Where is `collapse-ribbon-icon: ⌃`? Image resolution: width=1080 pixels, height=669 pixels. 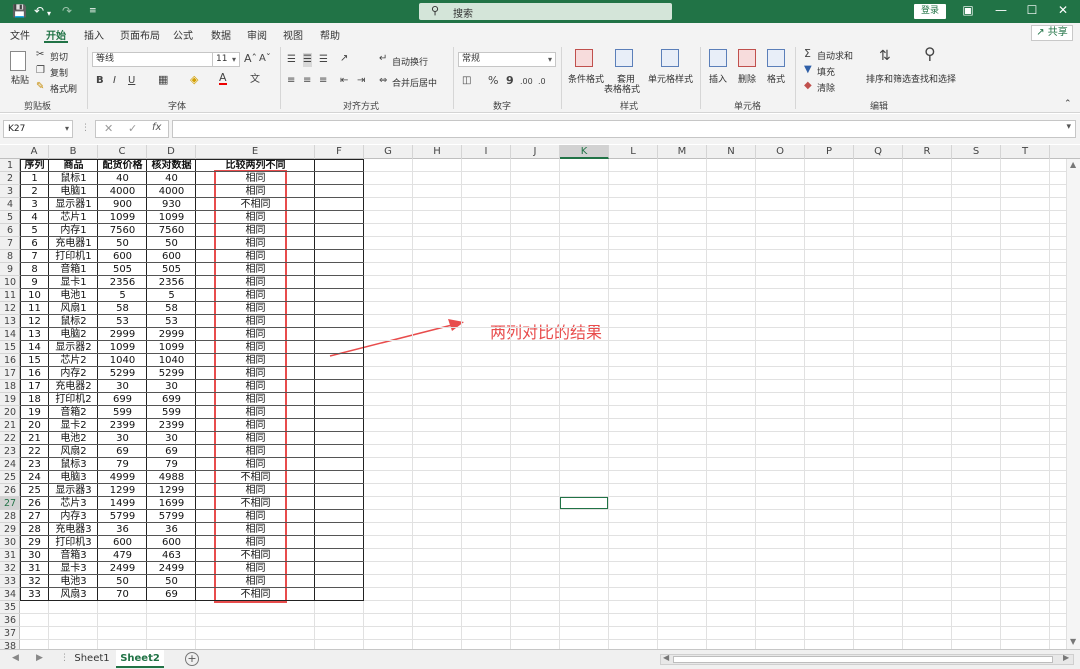
collapse-ribbon-icon: ⌃ is located at coordinates (1068, 104).